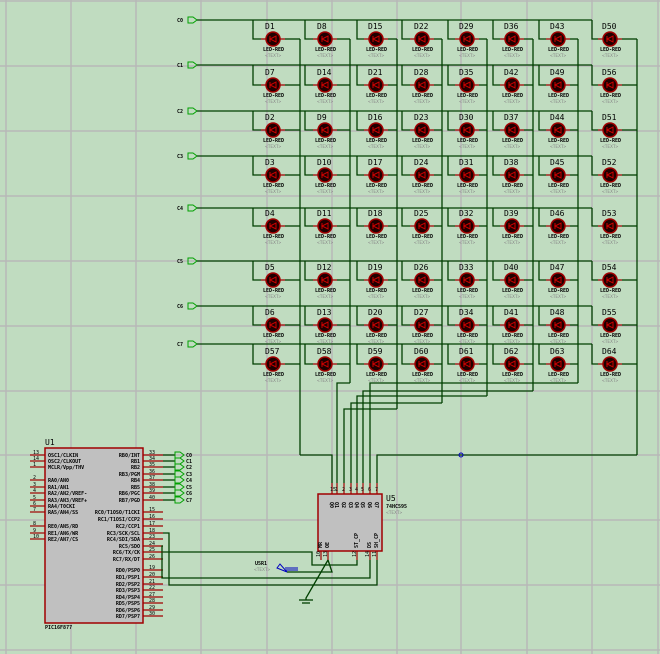 The width and height of the screenshot is (660, 654). Describe the element at coordinates (376, 85) in the screenshot. I see `led-d21` at that location.